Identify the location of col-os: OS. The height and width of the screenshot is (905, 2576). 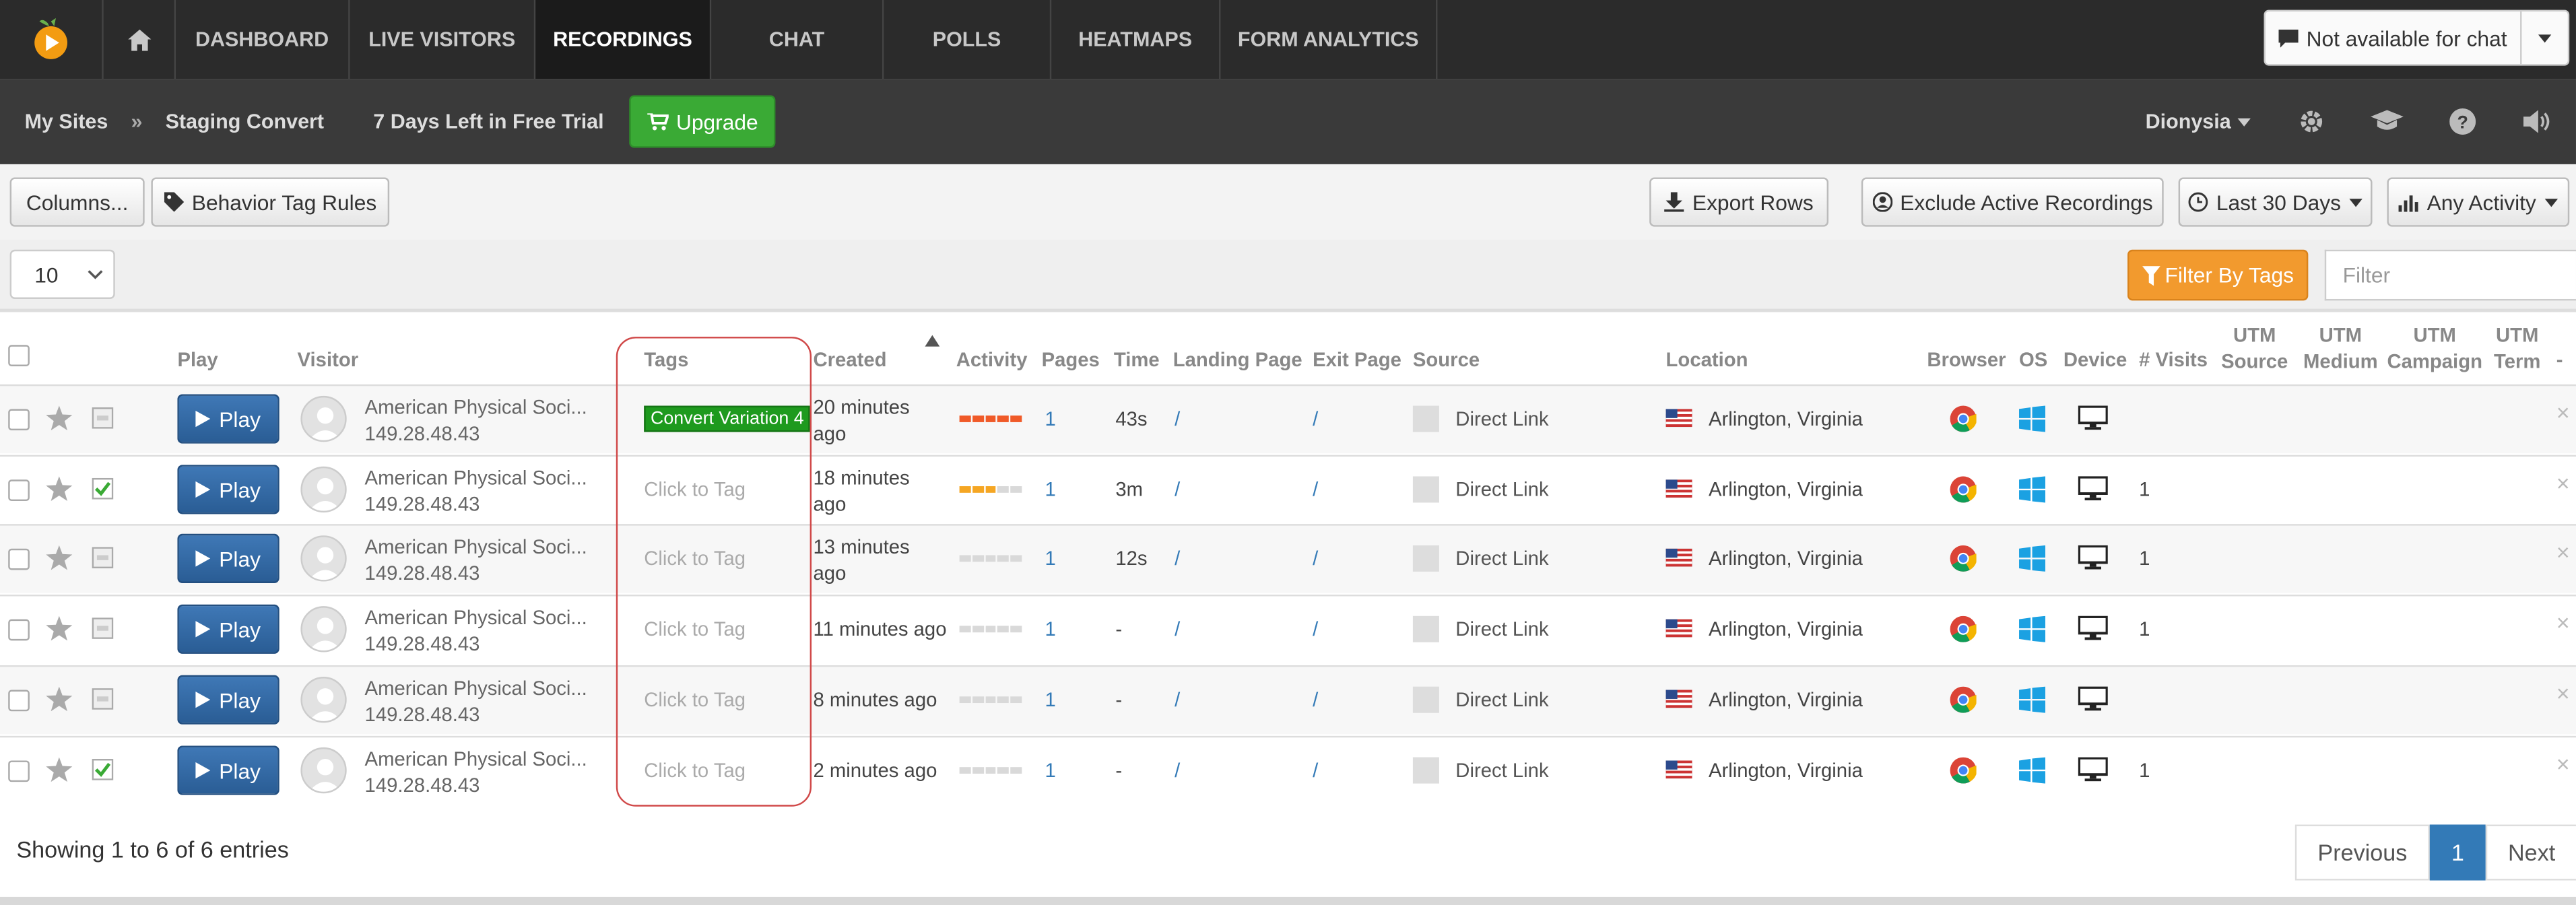
(2033, 360).